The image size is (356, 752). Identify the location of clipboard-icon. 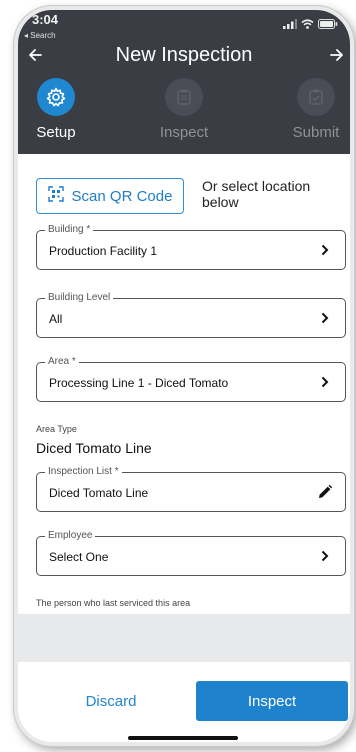
(184, 97).